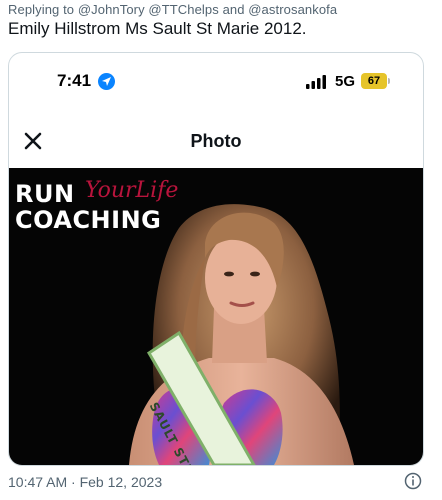 This screenshot has height=500, width=442. Describe the element at coordinates (88, 220) in the screenshot. I see `logo-coaching-text: COACHING` at that location.